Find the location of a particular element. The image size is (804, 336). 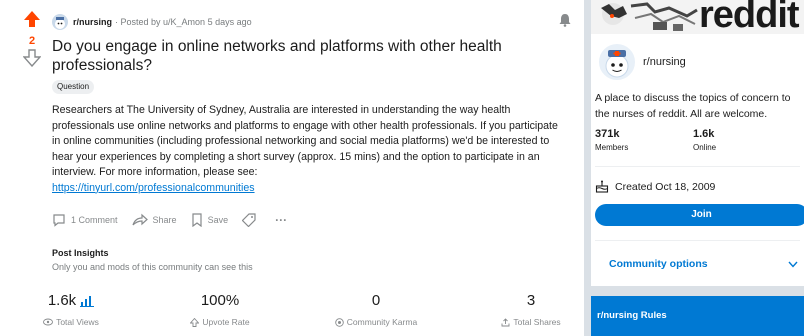

stat-value: 0 is located at coordinates (376, 300).